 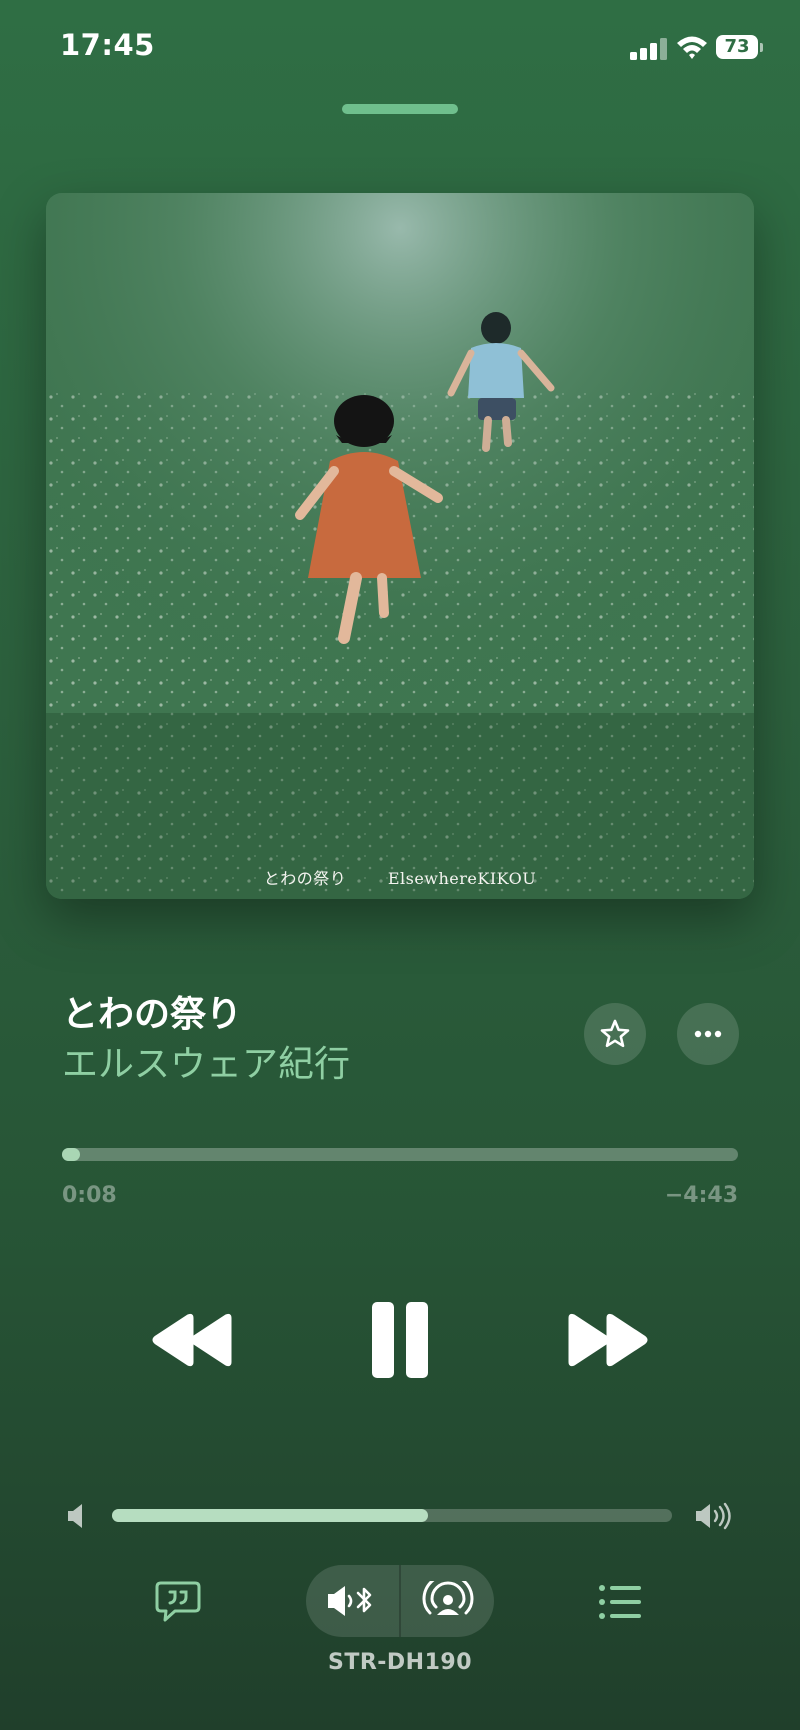 I want to click on playback-progress-fill, so click(x=71, y=1154).